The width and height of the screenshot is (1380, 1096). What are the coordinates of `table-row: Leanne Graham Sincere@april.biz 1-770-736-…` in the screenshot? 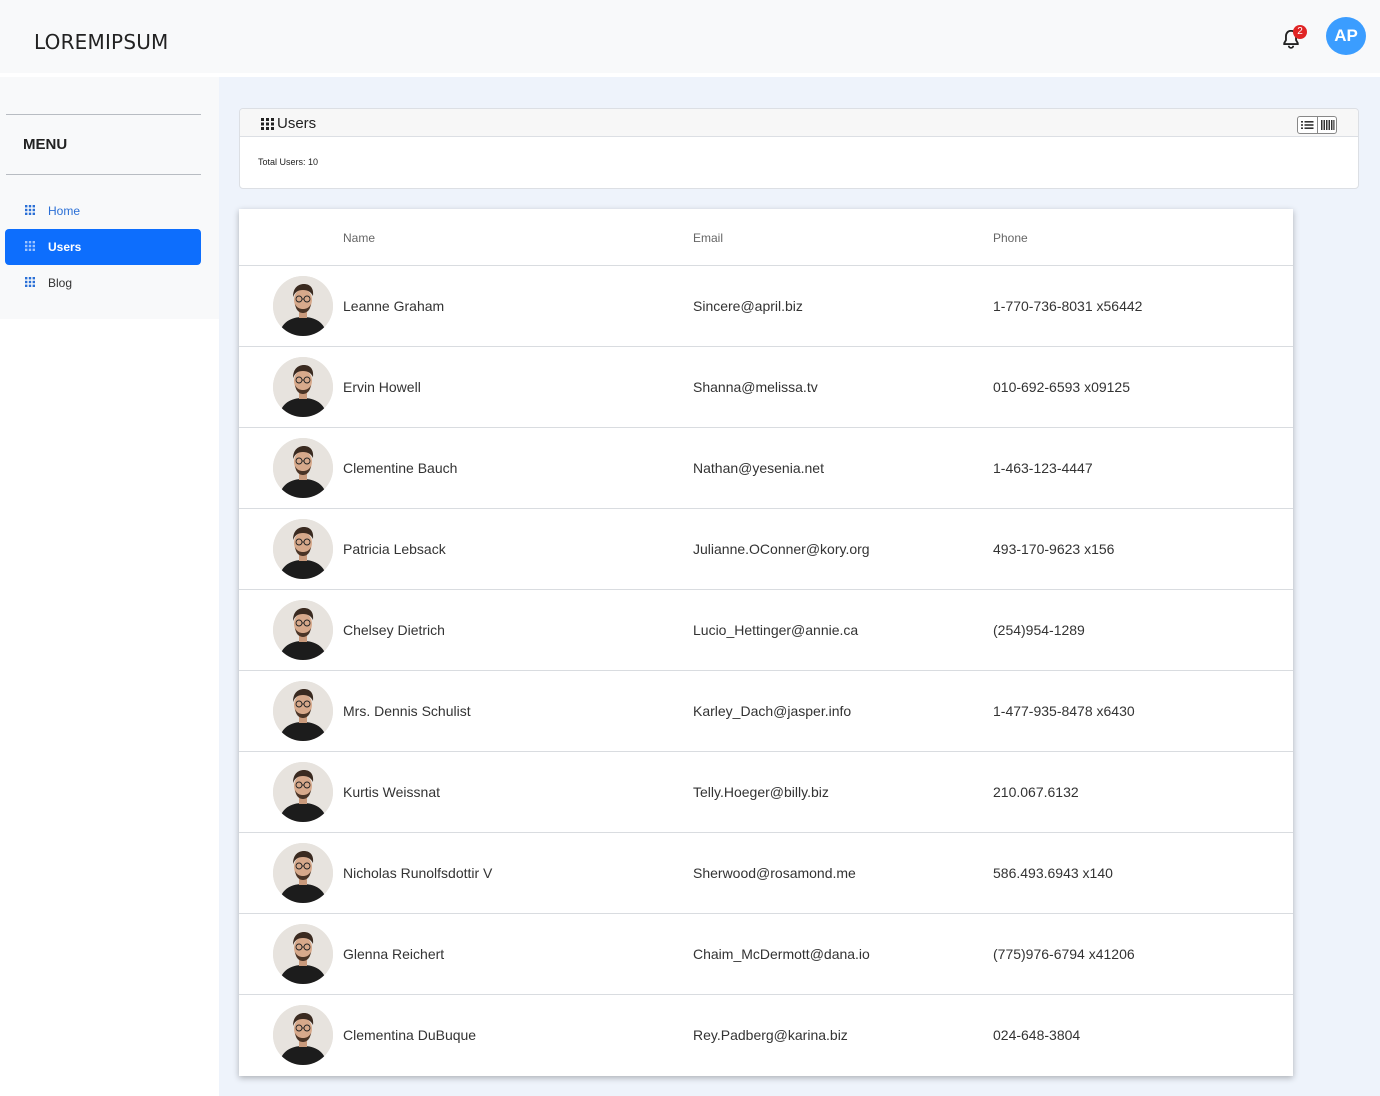 It's located at (766, 306).